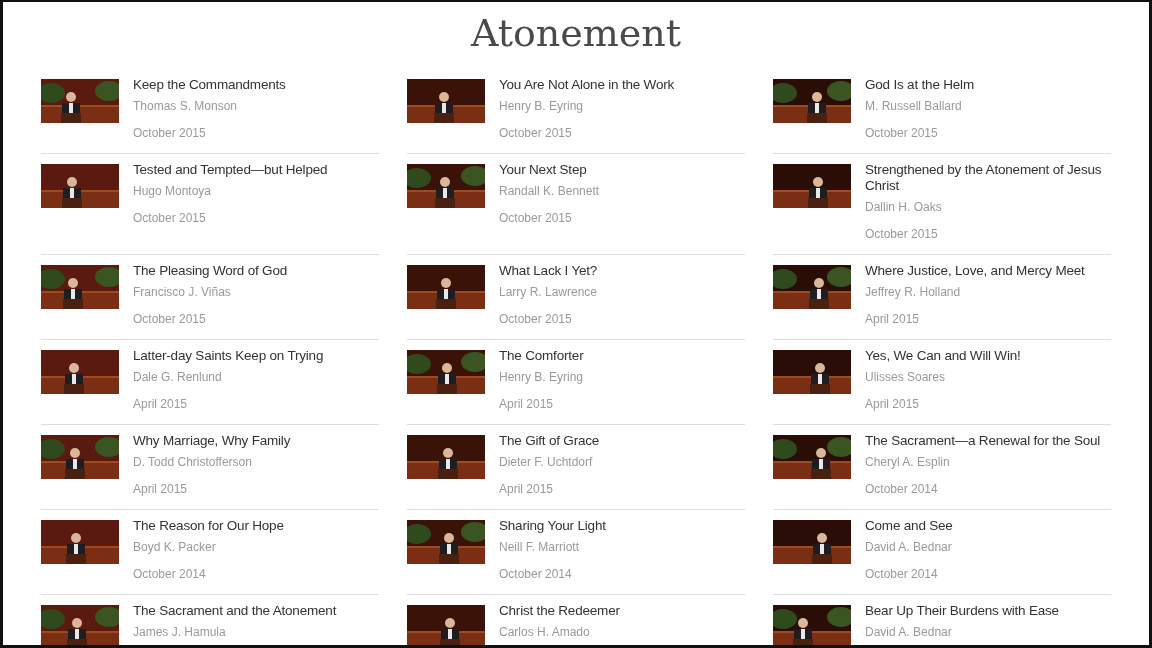  Describe the element at coordinates (193, 462) in the screenshot. I see `speaker-name: D. Todd Christofferson` at that location.